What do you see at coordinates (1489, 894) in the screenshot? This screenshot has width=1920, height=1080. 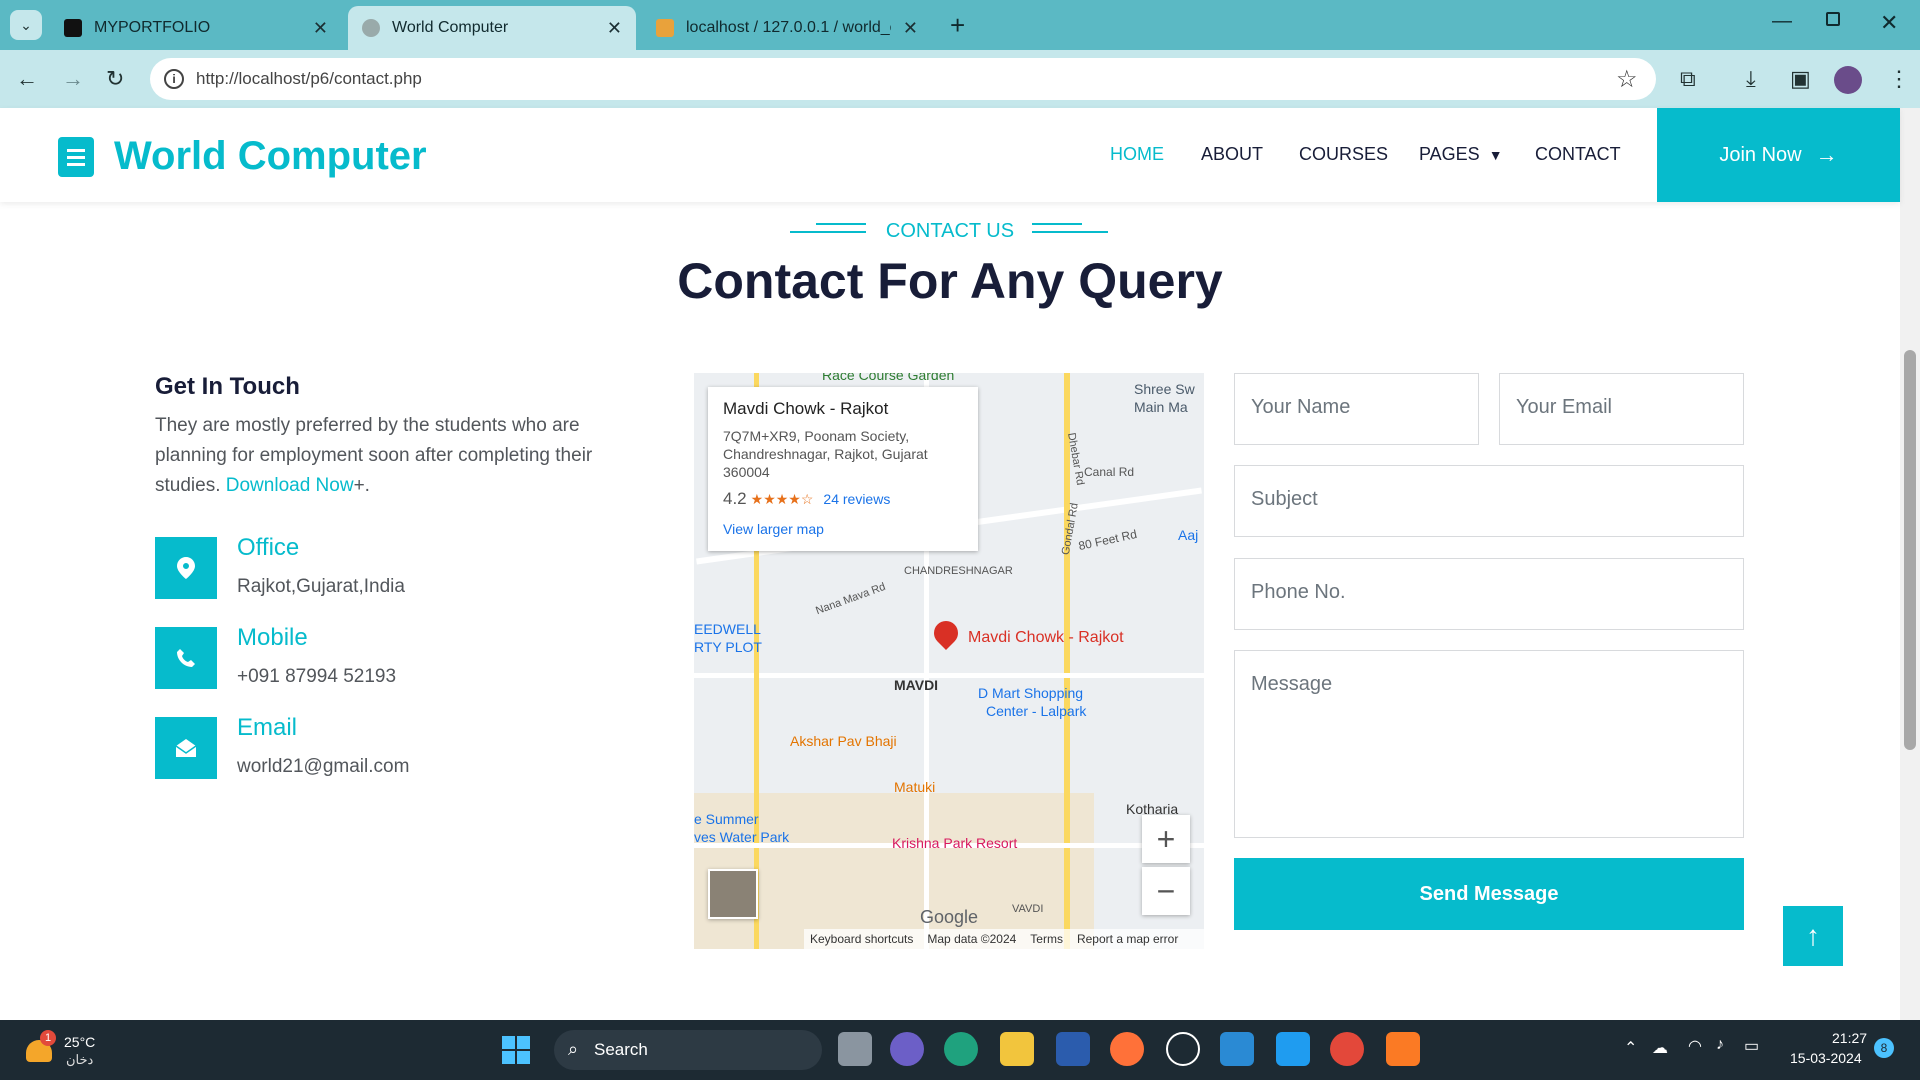 I see `send-message-button: Send Message` at bounding box center [1489, 894].